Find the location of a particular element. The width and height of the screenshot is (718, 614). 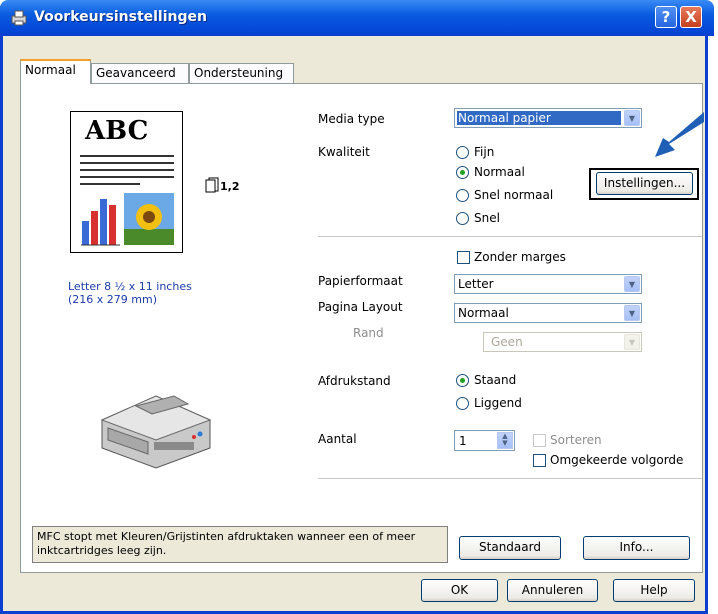

tab-normaal: Normaal is located at coordinates (55, 71).